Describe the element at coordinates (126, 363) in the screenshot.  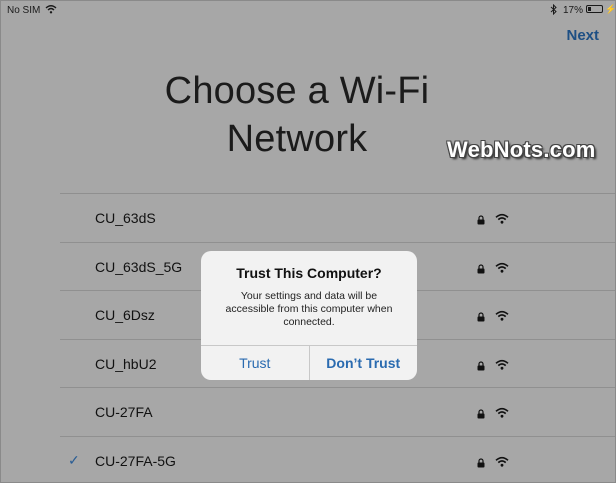
I see `network-name: CU_hbU2` at that location.